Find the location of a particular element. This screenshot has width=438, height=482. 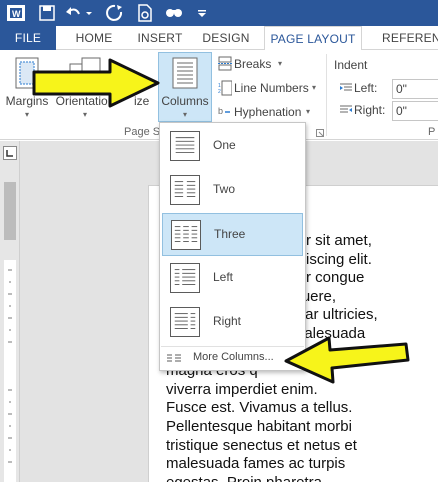

three-columns-icon is located at coordinates (186, 235).